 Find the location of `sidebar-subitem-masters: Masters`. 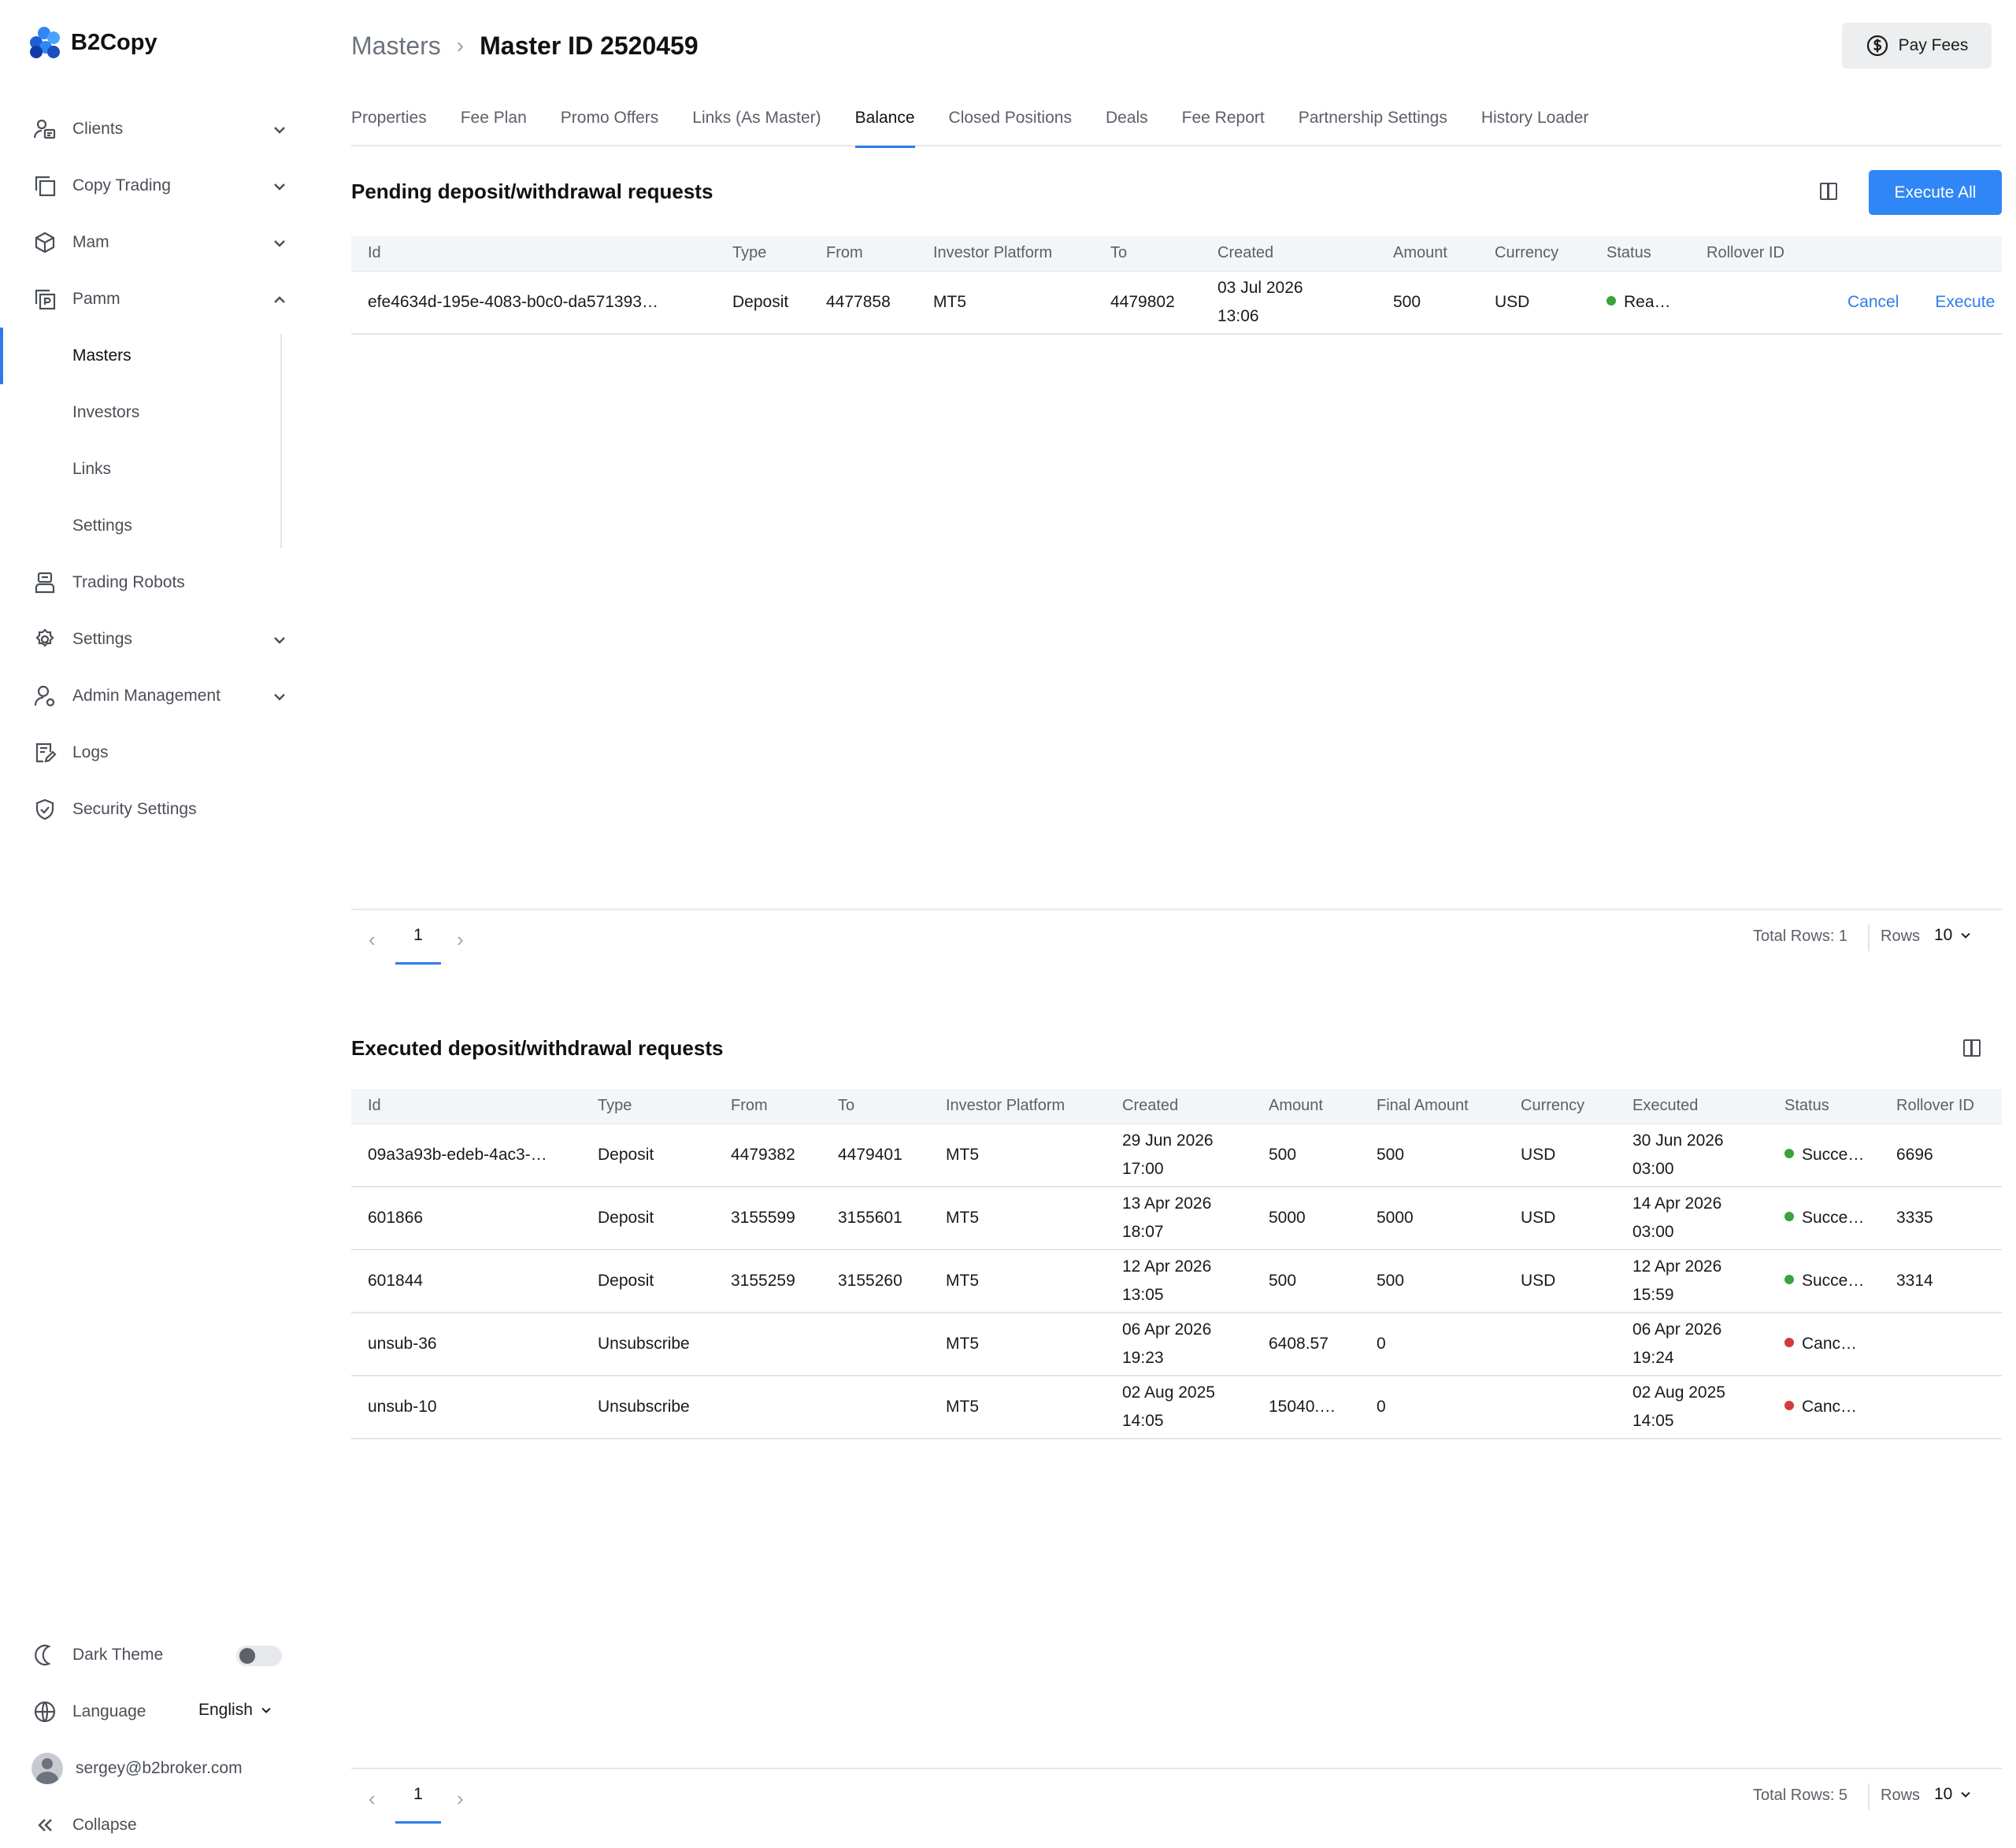

sidebar-subitem-masters: Masters is located at coordinates (157, 356).